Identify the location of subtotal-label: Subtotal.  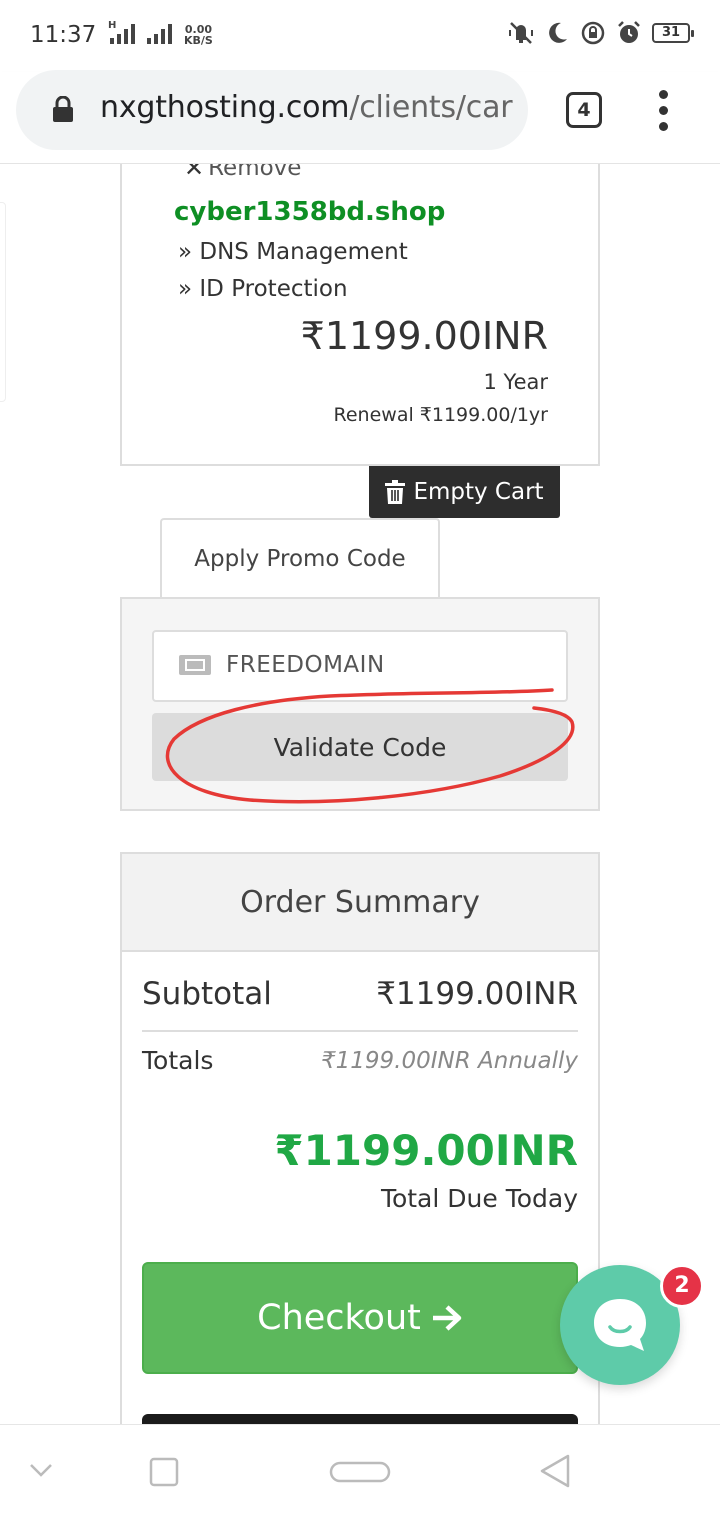
(207, 994).